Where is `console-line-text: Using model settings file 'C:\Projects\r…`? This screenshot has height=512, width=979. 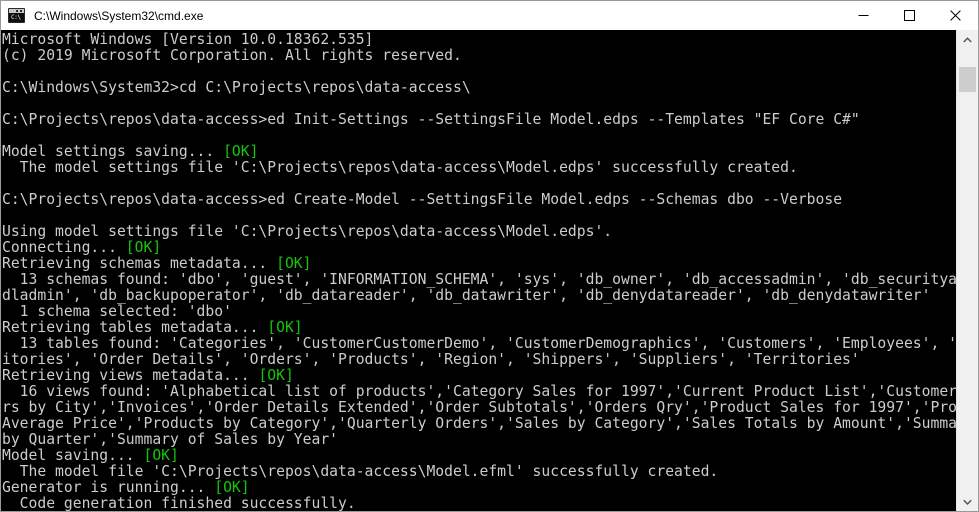
console-line-text: Using model settings file 'C:\Projects\r… is located at coordinates (307, 231).